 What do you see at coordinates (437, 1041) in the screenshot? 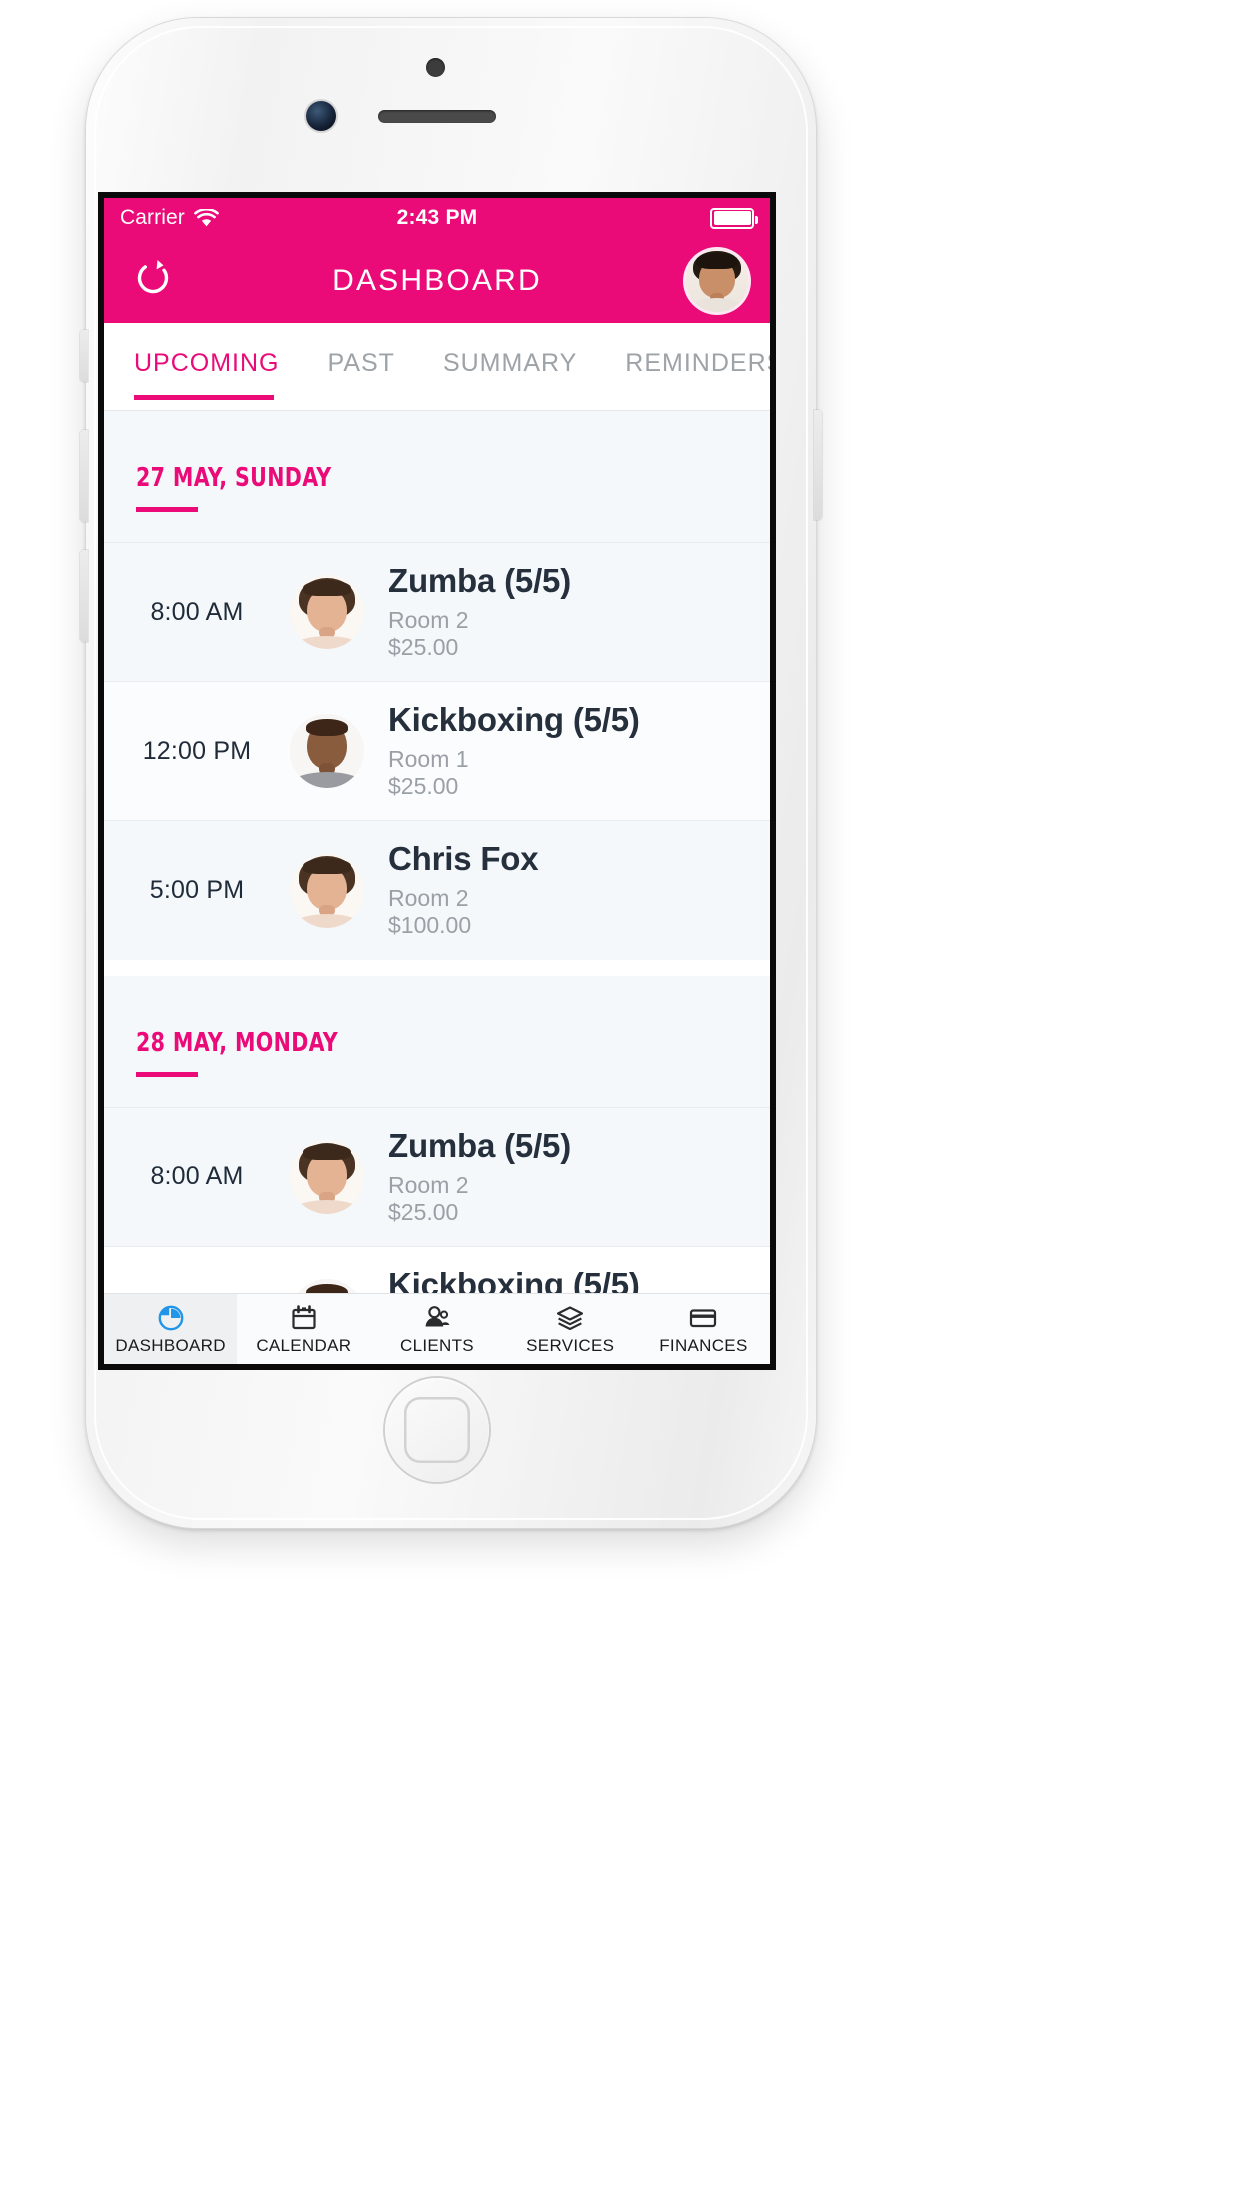
I see `day-header: 28 MAY, MONDAY` at bounding box center [437, 1041].